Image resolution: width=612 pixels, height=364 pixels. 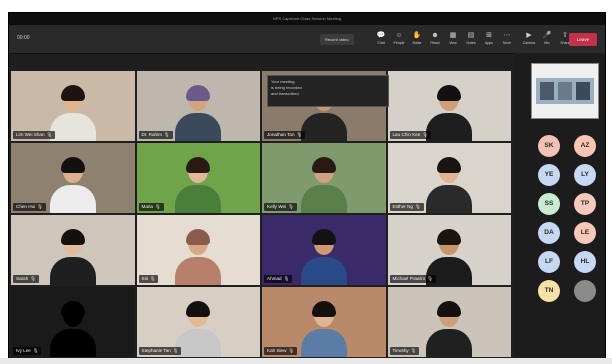 I want to click on attendee-avatar: DA, so click(x=549, y=233).